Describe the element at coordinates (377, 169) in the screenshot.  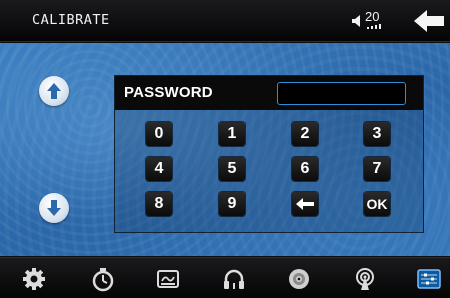
I see `key-7: 7` at that location.